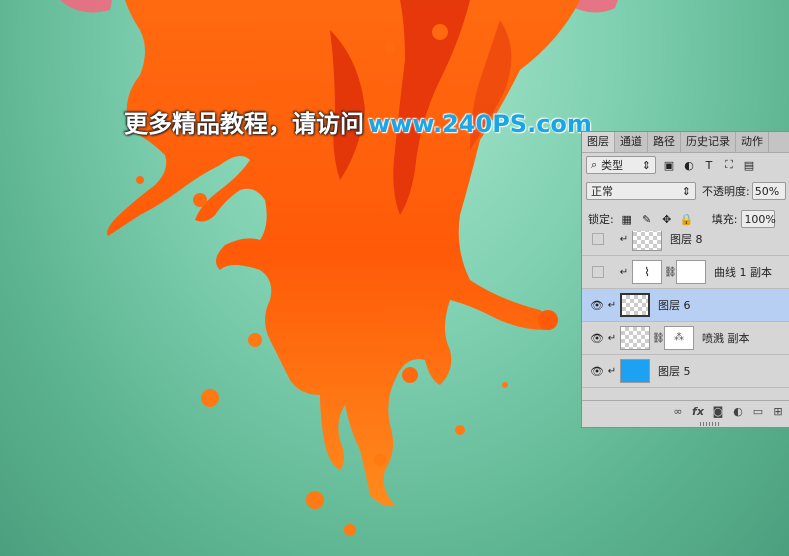 The image size is (789, 556). Describe the element at coordinates (480, 124) in the screenshot. I see `watermark-url: www.240PS.com` at that location.